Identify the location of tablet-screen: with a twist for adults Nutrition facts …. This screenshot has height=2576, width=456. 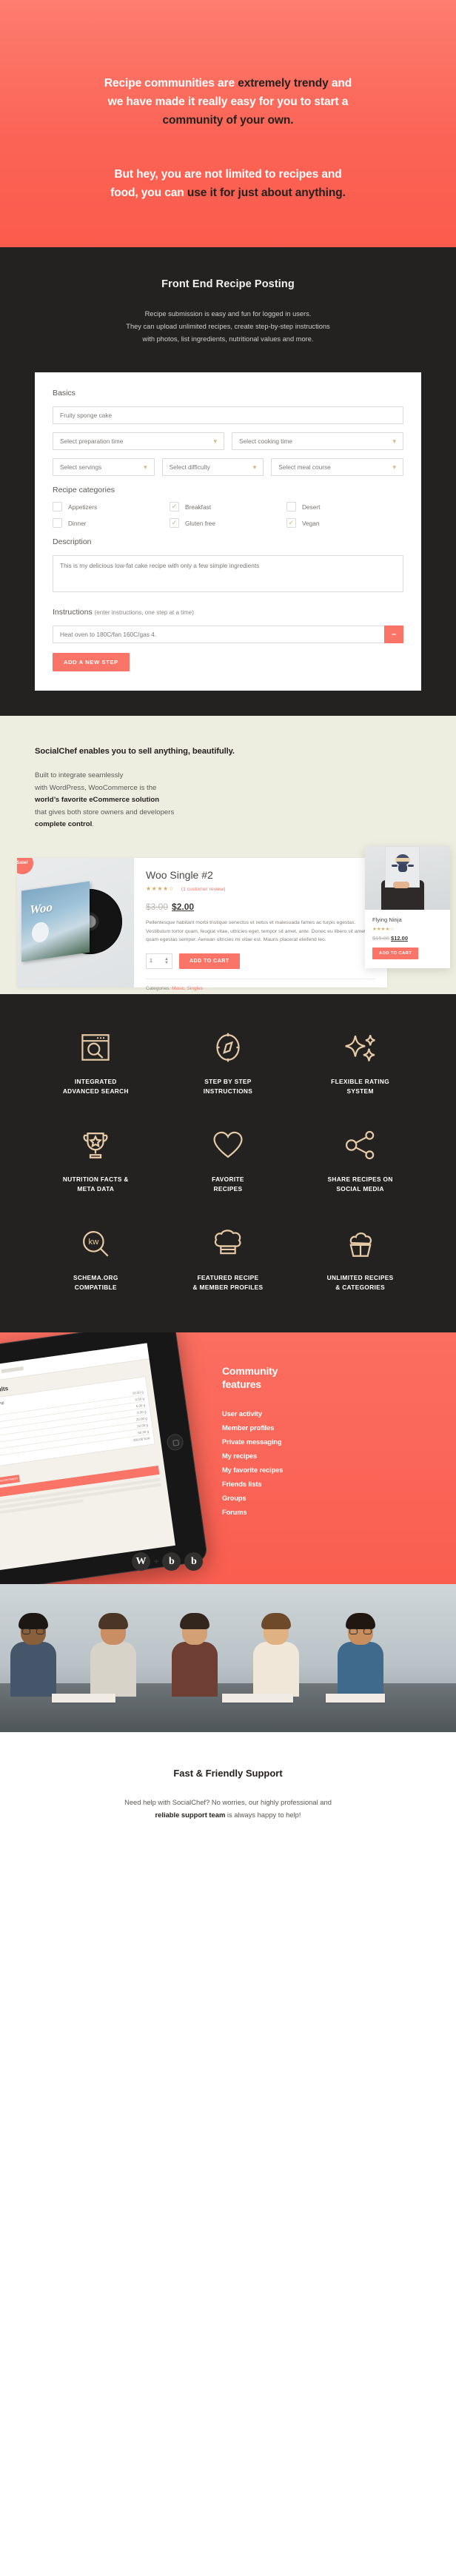
(87, 1459).